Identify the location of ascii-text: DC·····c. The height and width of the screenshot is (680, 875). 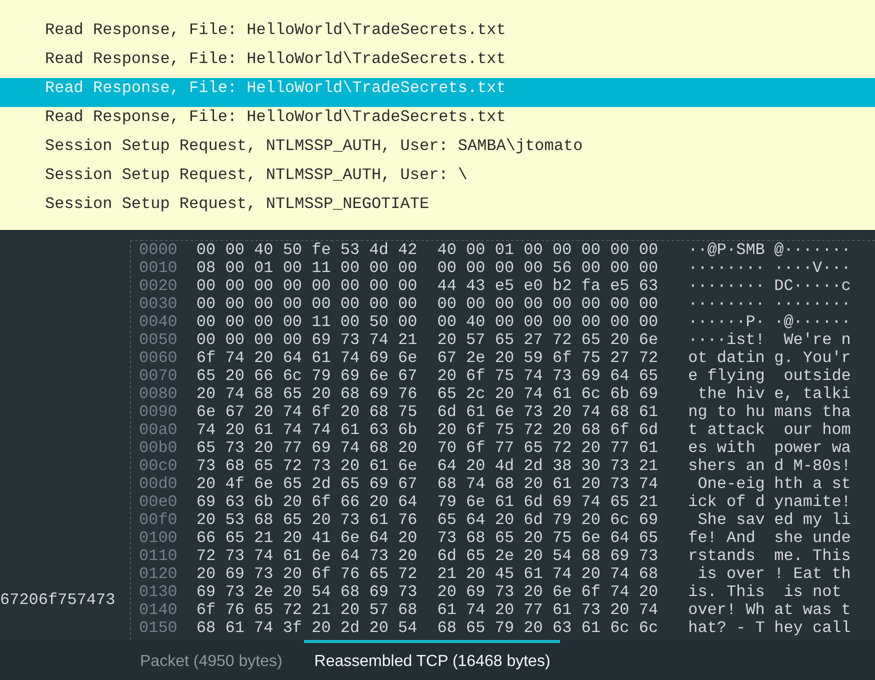
(812, 286).